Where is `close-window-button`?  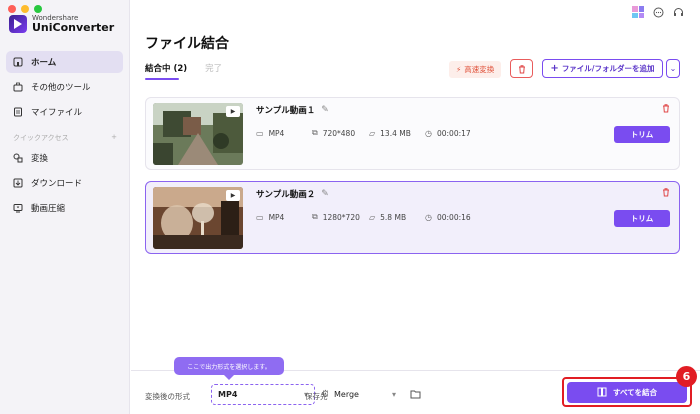 close-window-button is located at coordinates (12, 9).